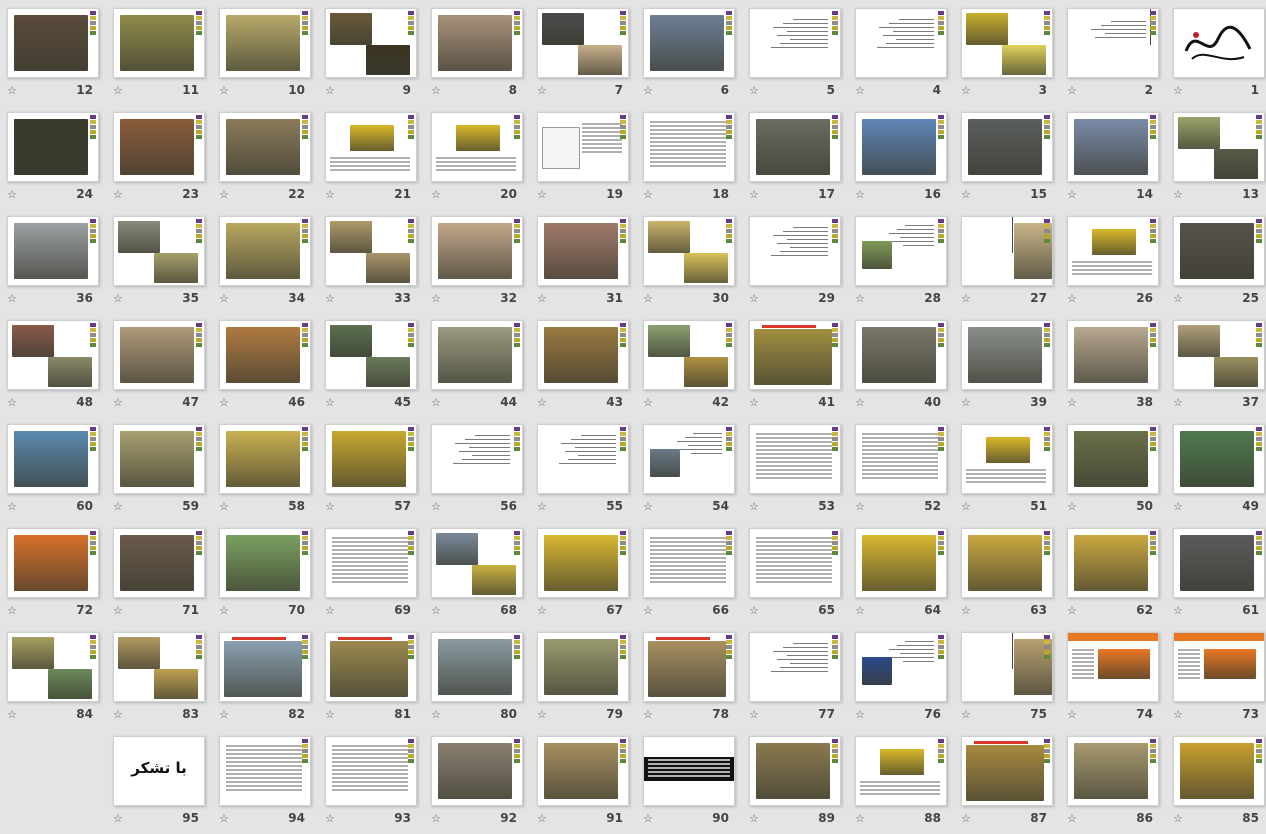 This screenshot has height=834, width=1266. I want to click on slide-thumbnail-32: ☆ 32, so click(477, 260).